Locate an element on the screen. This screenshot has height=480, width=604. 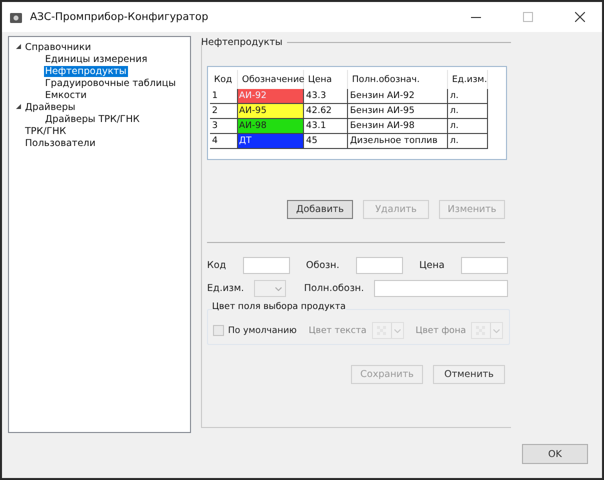
tree-subitem: Нефтепродукты is located at coordinates (86, 71).